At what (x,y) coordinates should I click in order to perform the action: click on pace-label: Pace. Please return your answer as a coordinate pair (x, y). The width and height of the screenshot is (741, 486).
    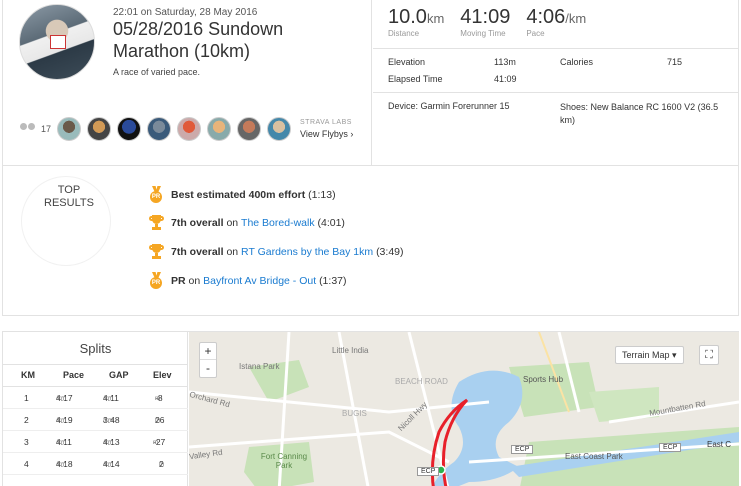
    Looking at the image, I should click on (535, 33).